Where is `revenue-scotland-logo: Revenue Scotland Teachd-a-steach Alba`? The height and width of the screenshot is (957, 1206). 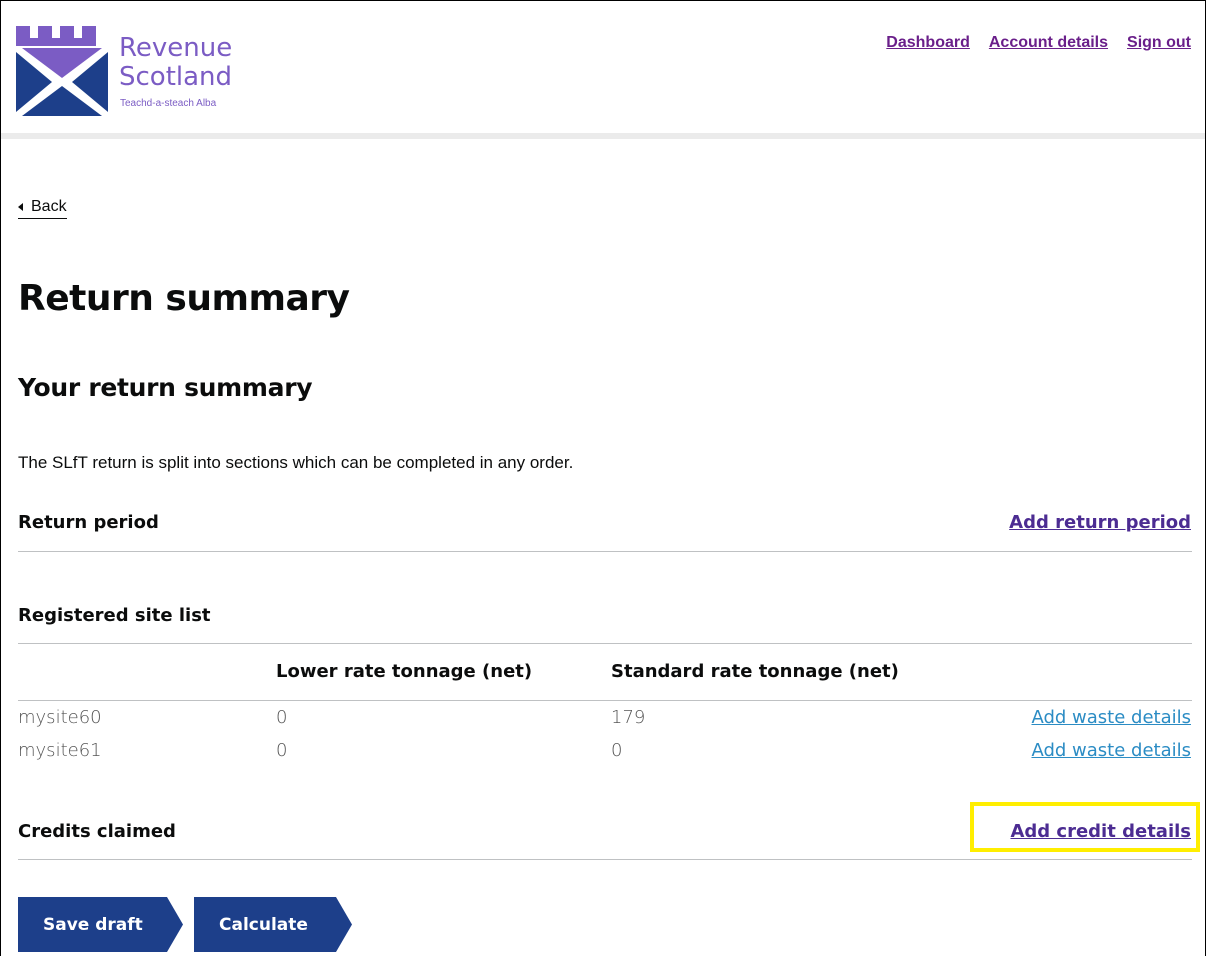
revenue-scotland-logo: Revenue Scotland Teachd-a-steach Alba is located at coordinates (141, 73).